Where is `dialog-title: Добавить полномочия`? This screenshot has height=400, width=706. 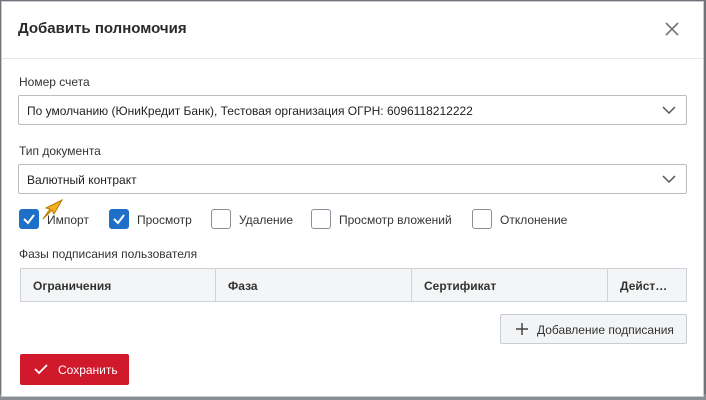
dialog-title: Добавить полномочия is located at coordinates (102, 28).